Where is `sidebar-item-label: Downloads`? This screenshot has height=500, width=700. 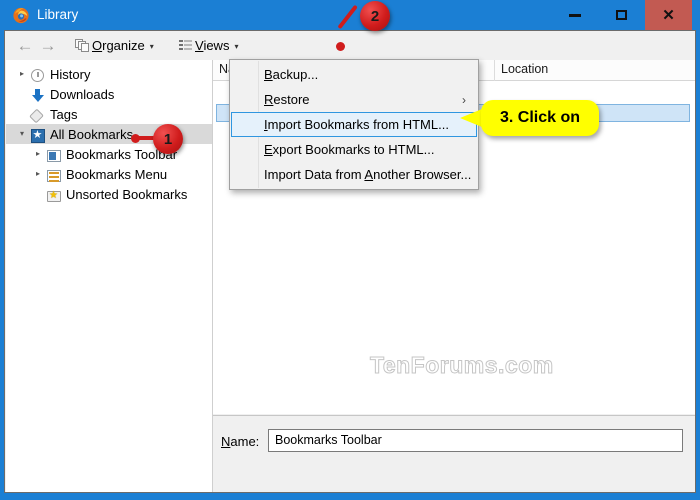 sidebar-item-label: Downloads is located at coordinates (82, 94).